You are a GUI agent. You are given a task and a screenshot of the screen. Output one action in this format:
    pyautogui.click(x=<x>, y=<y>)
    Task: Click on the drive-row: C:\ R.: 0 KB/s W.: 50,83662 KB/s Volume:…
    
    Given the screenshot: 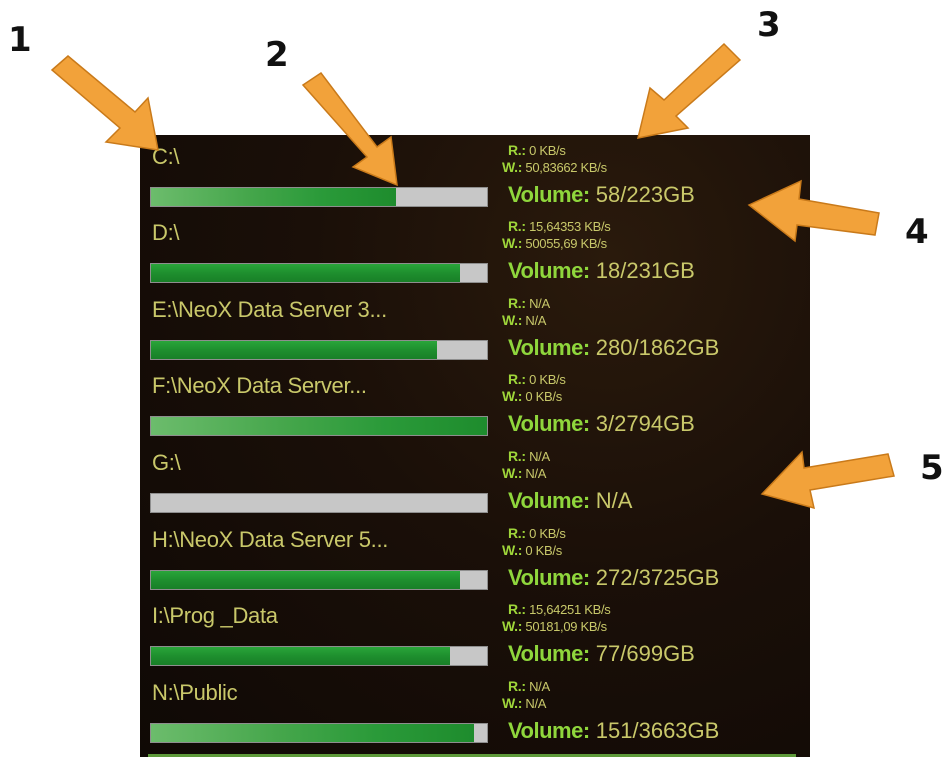 What is the action you would take?
    pyautogui.click(x=475, y=177)
    